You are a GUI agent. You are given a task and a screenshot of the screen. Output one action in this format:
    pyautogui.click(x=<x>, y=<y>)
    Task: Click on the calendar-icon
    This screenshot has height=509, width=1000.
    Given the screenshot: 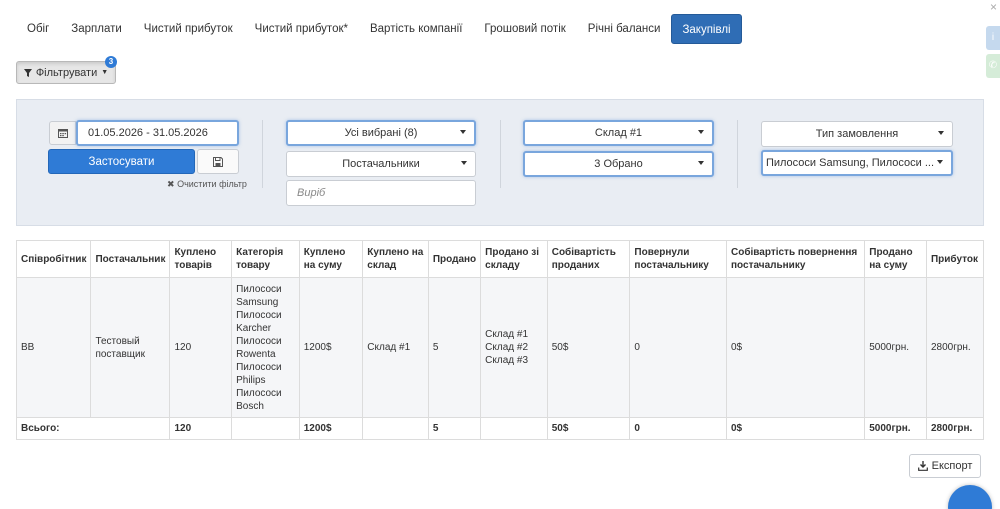 What is the action you would take?
    pyautogui.click(x=62, y=133)
    